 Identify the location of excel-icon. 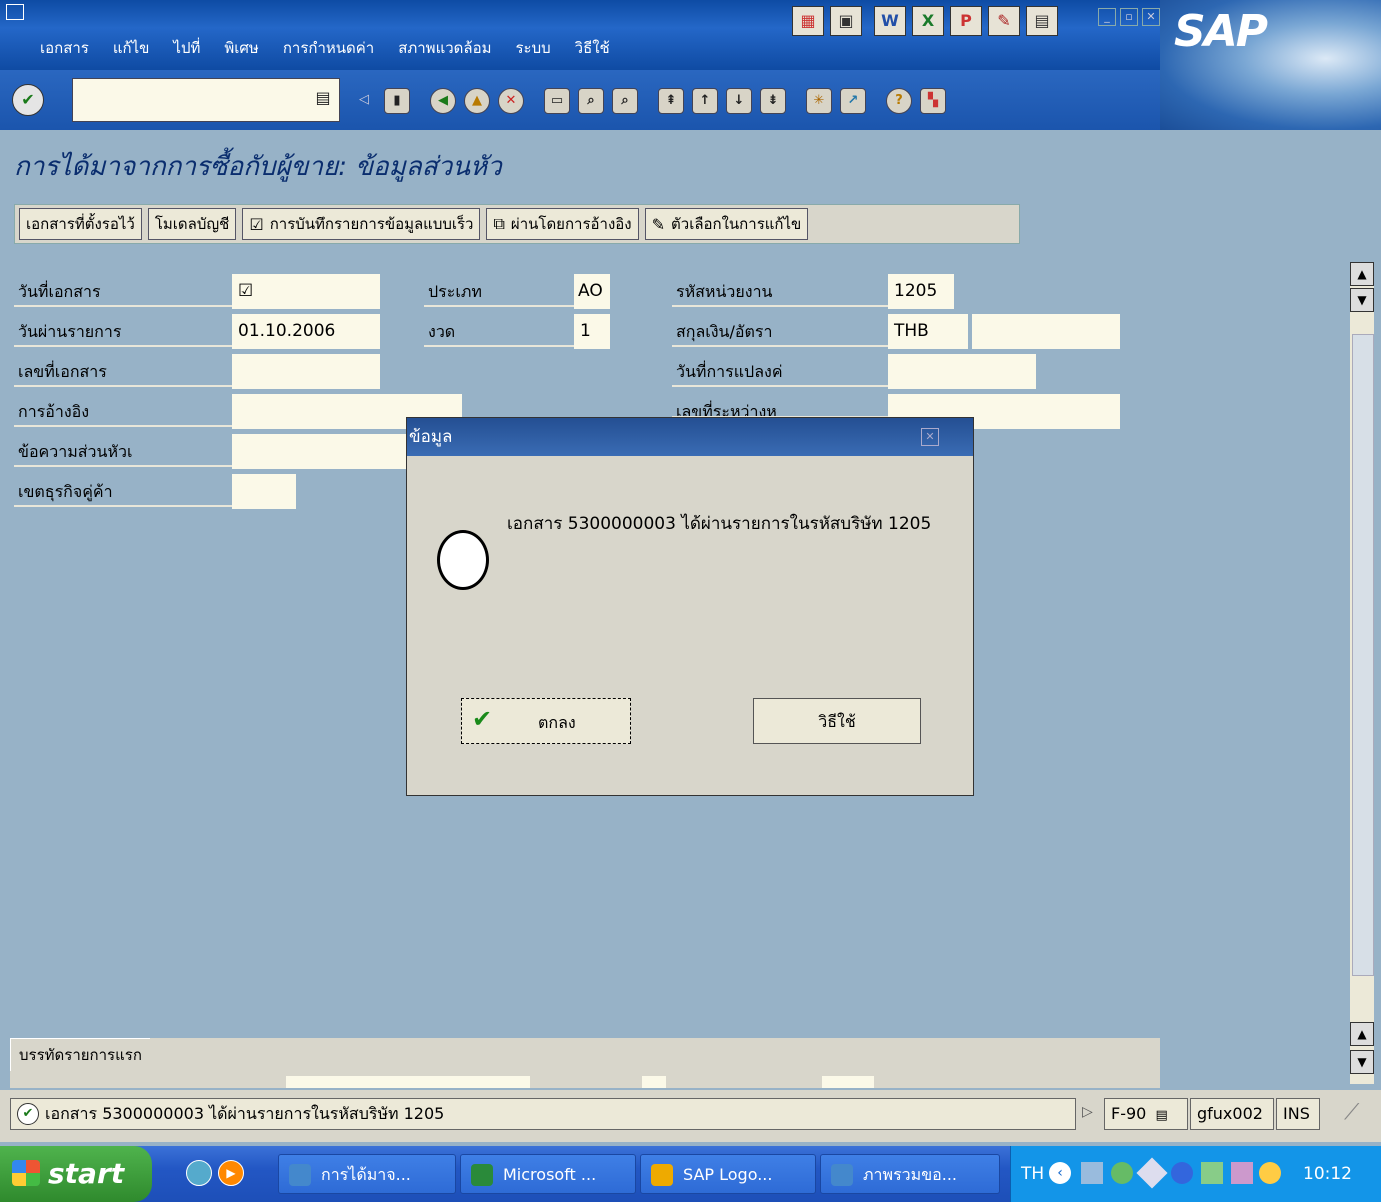
(482, 1175).